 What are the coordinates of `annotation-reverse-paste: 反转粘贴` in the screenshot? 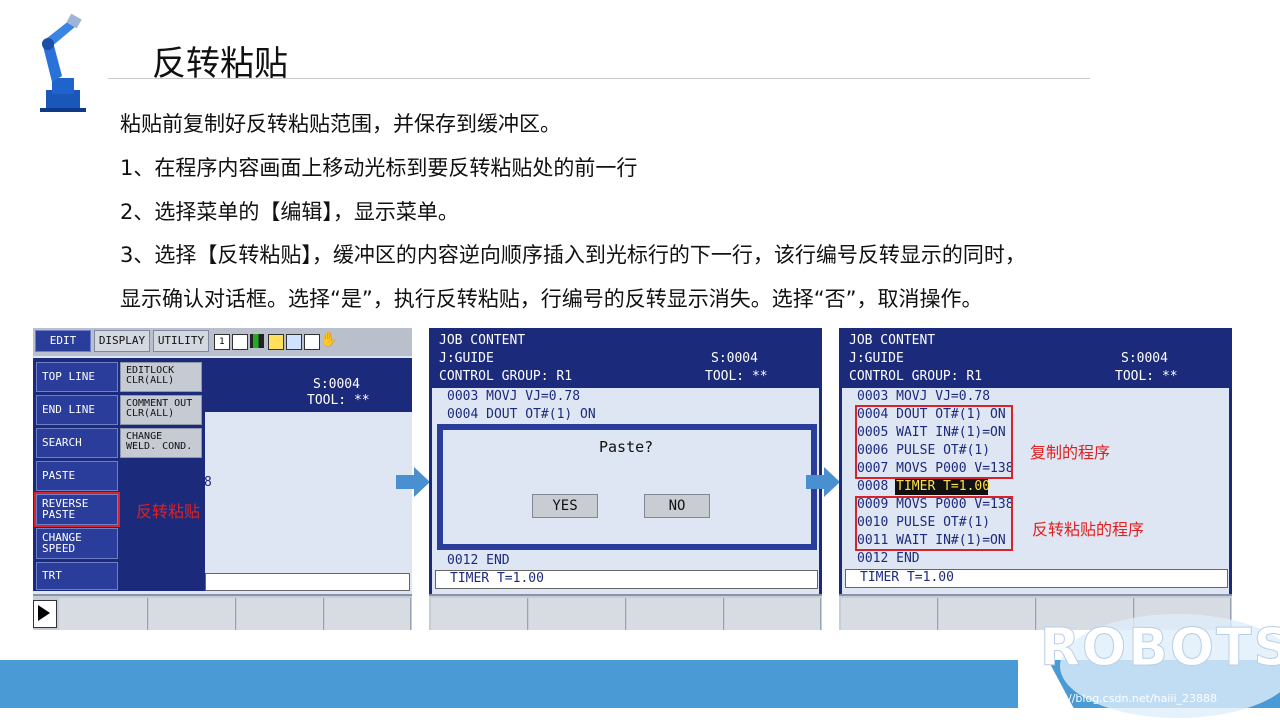 It's located at (168, 511).